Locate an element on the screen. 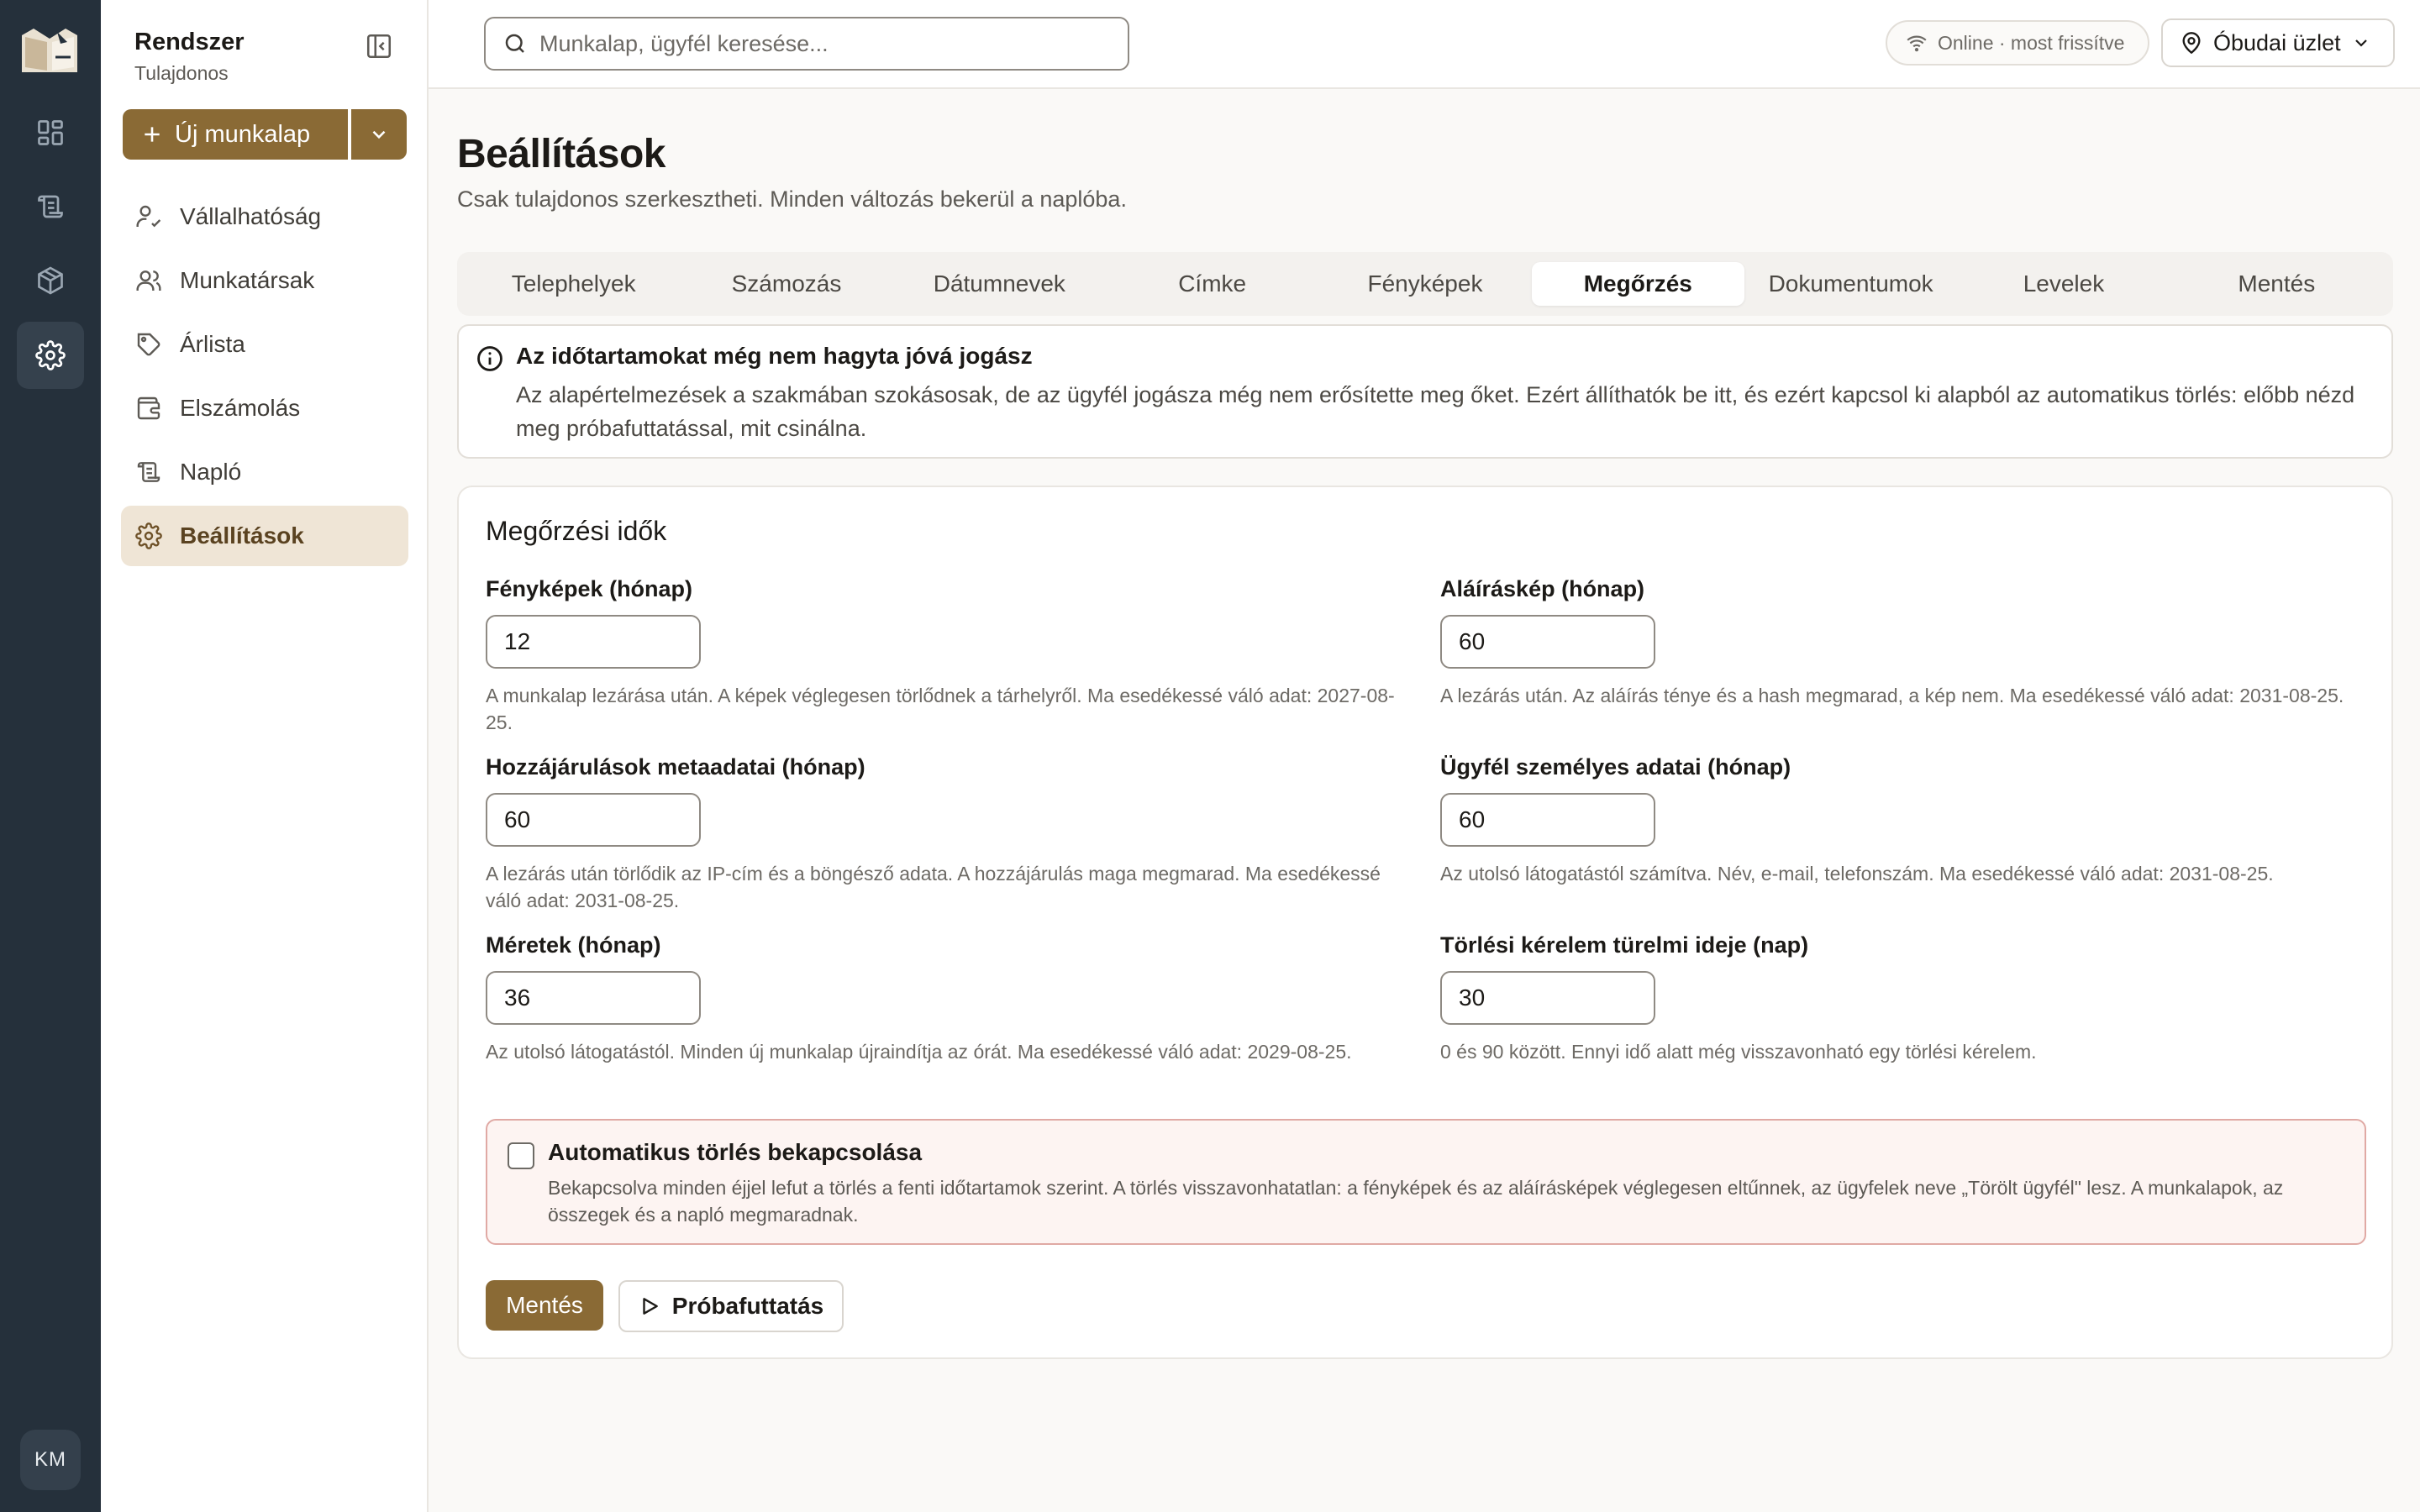  sidebar-item-elszamolas: Elszámolás is located at coordinates (264, 408).